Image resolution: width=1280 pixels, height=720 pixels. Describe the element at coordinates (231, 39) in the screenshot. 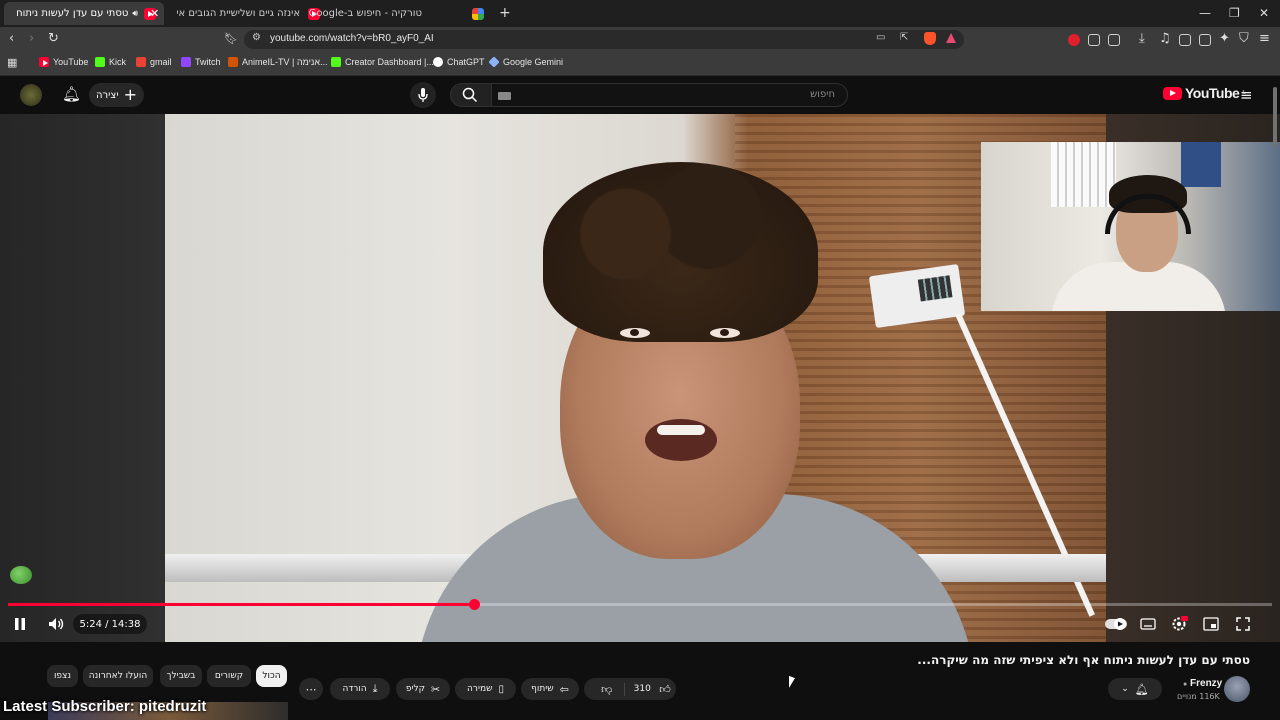

I see `bookmark-page-icon: 🔖︎` at that location.